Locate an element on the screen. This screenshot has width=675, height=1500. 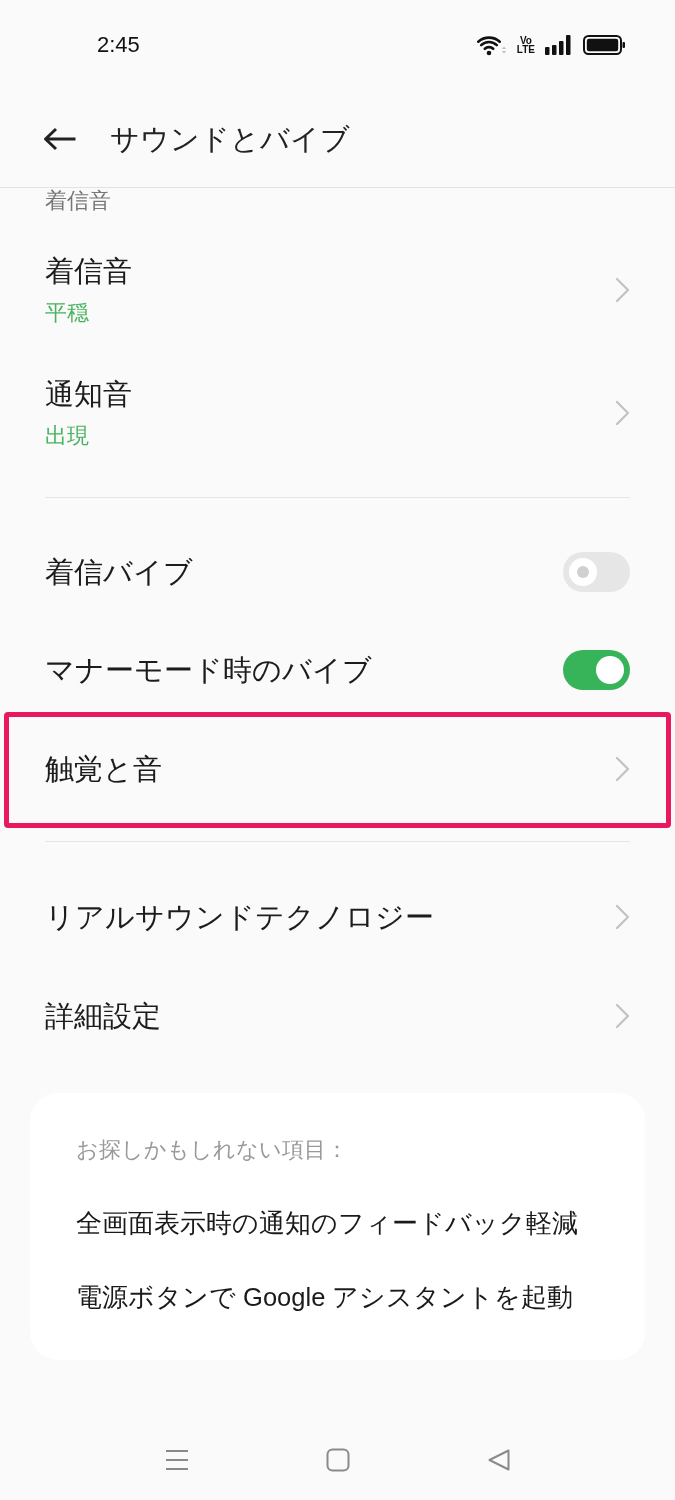
item-title: 触覚と音 is located at coordinates (103, 769).